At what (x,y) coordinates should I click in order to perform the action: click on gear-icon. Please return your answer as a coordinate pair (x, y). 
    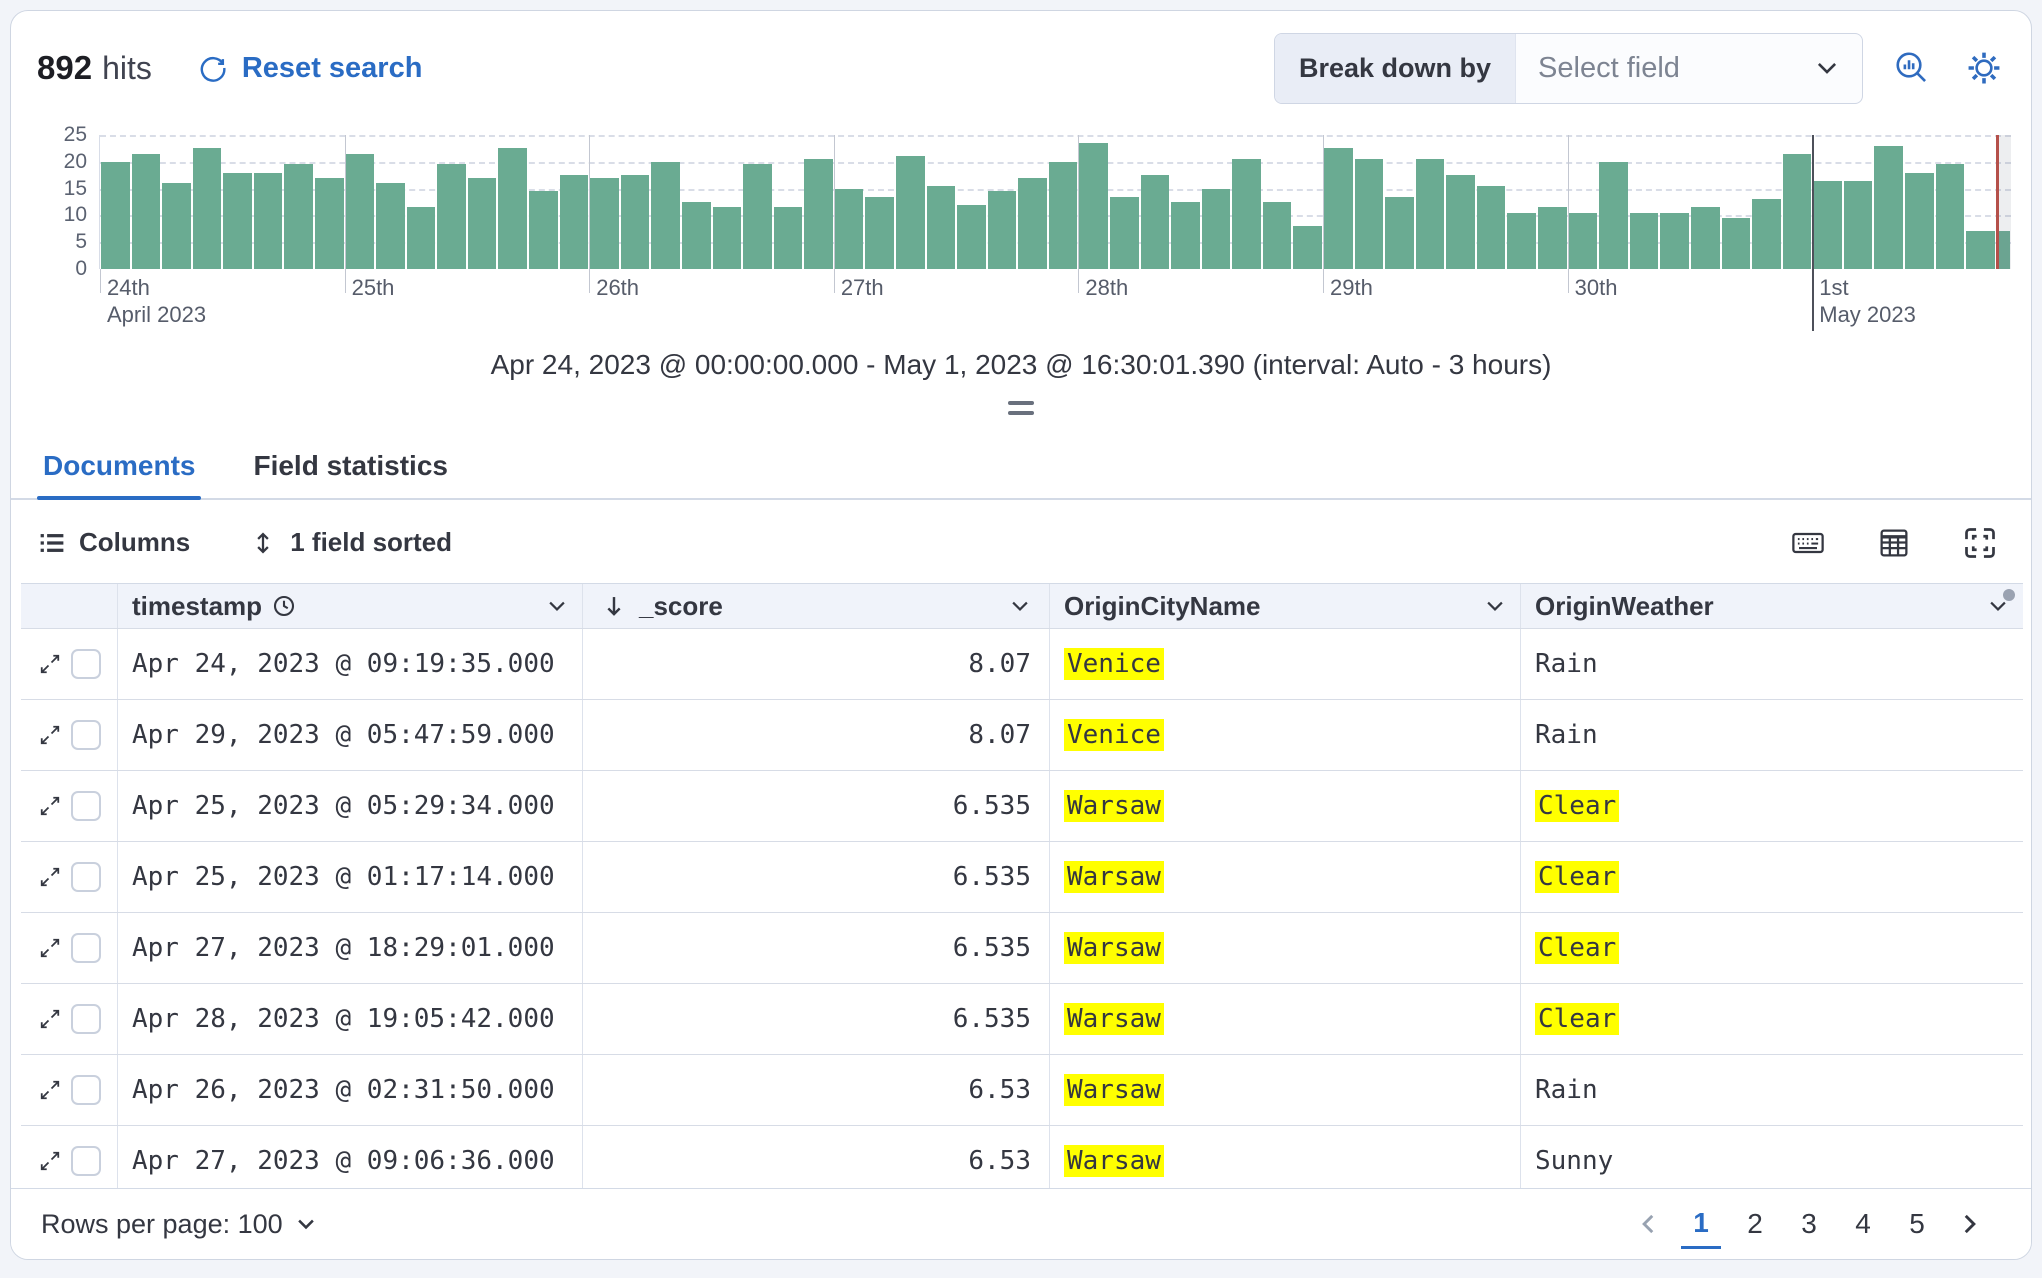
    Looking at the image, I should click on (1984, 68).